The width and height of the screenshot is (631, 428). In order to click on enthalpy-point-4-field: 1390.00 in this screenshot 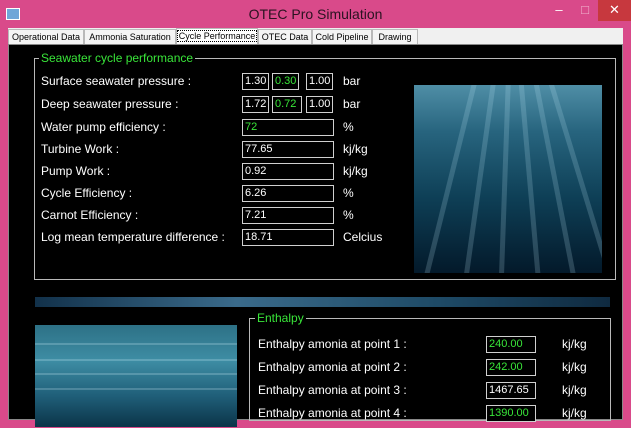, I will do `click(511, 413)`.